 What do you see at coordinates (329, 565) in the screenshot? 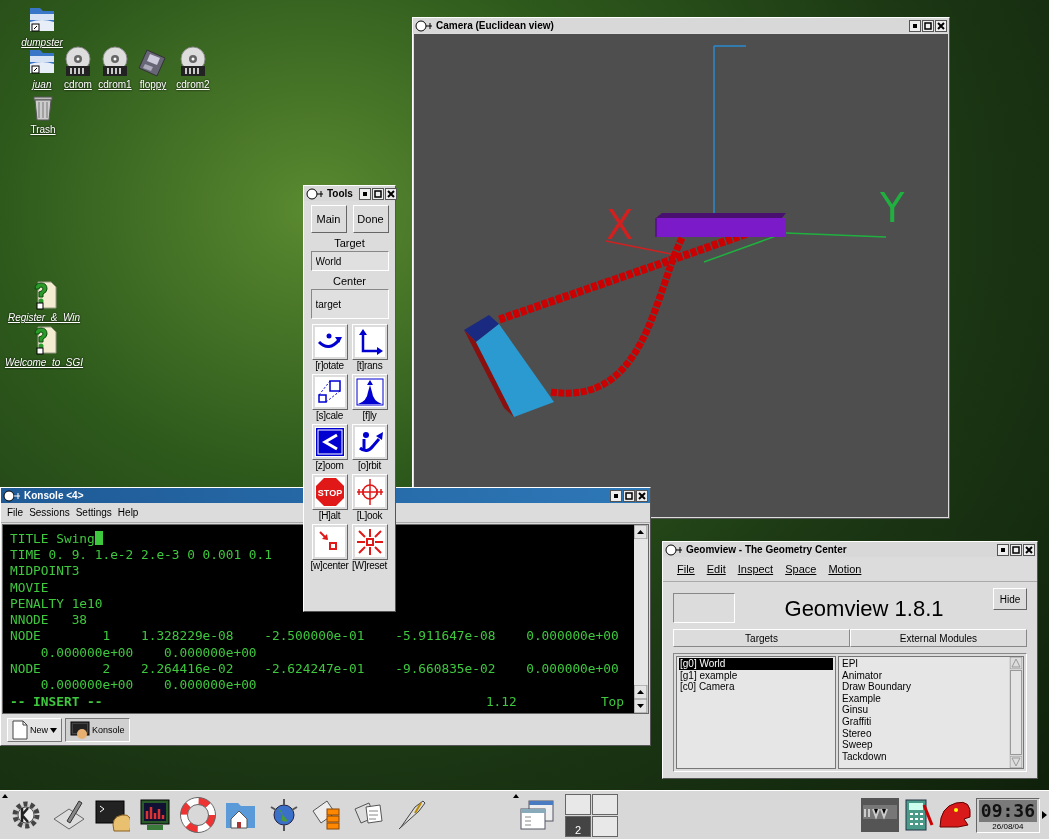
I see `tool-label: [w]center` at bounding box center [329, 565].